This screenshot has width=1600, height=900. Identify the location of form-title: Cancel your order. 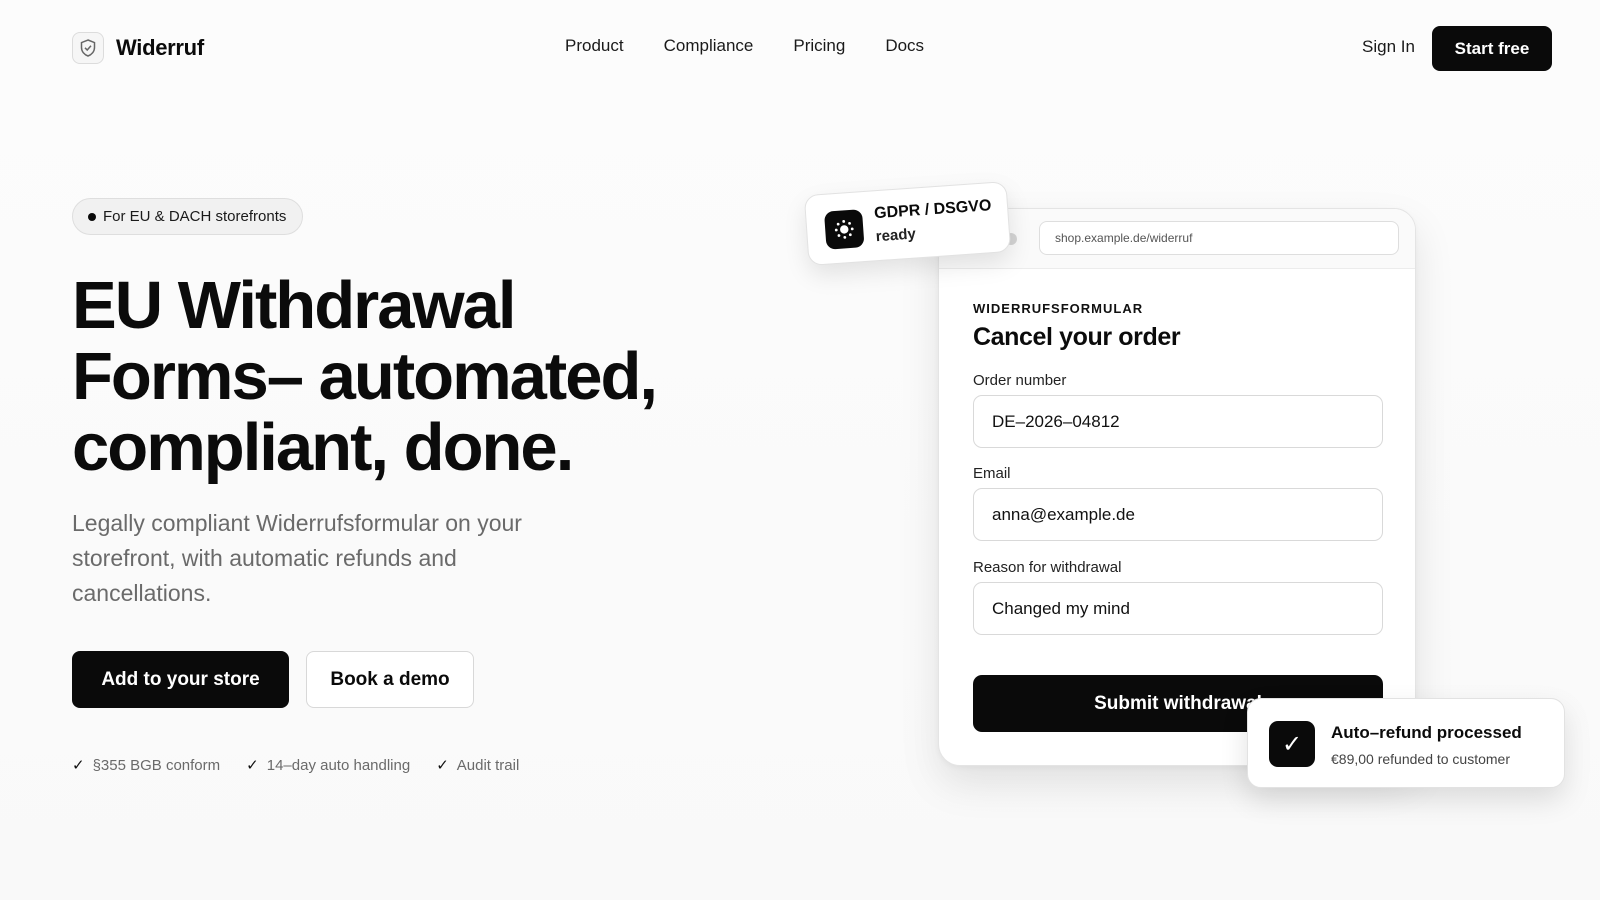
(1077, 337).